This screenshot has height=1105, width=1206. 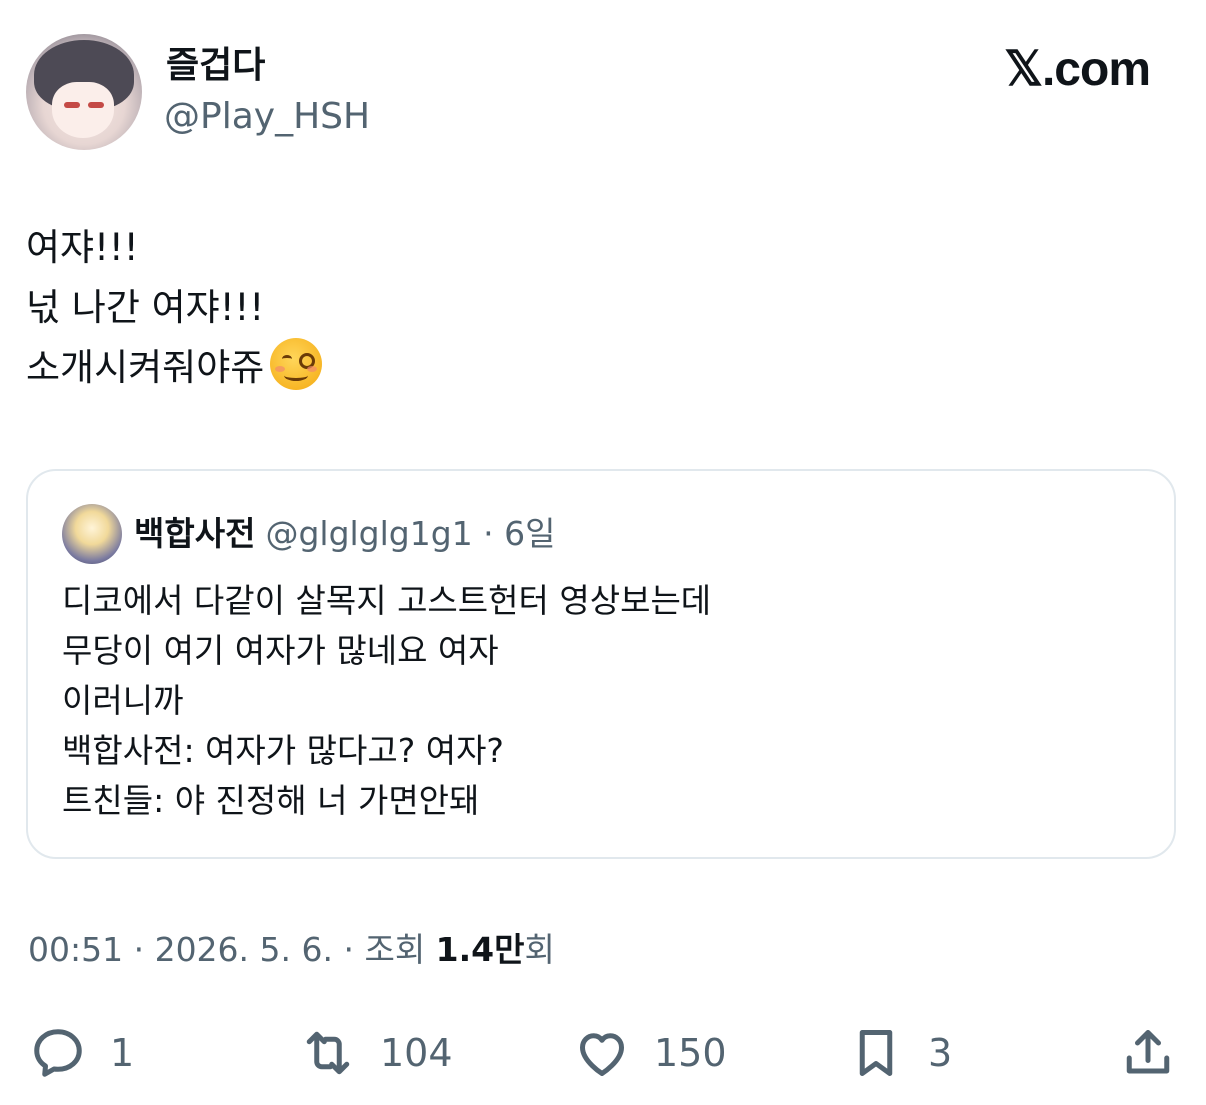 I want to click on like-button: 150, so click(x=649, y=1053).